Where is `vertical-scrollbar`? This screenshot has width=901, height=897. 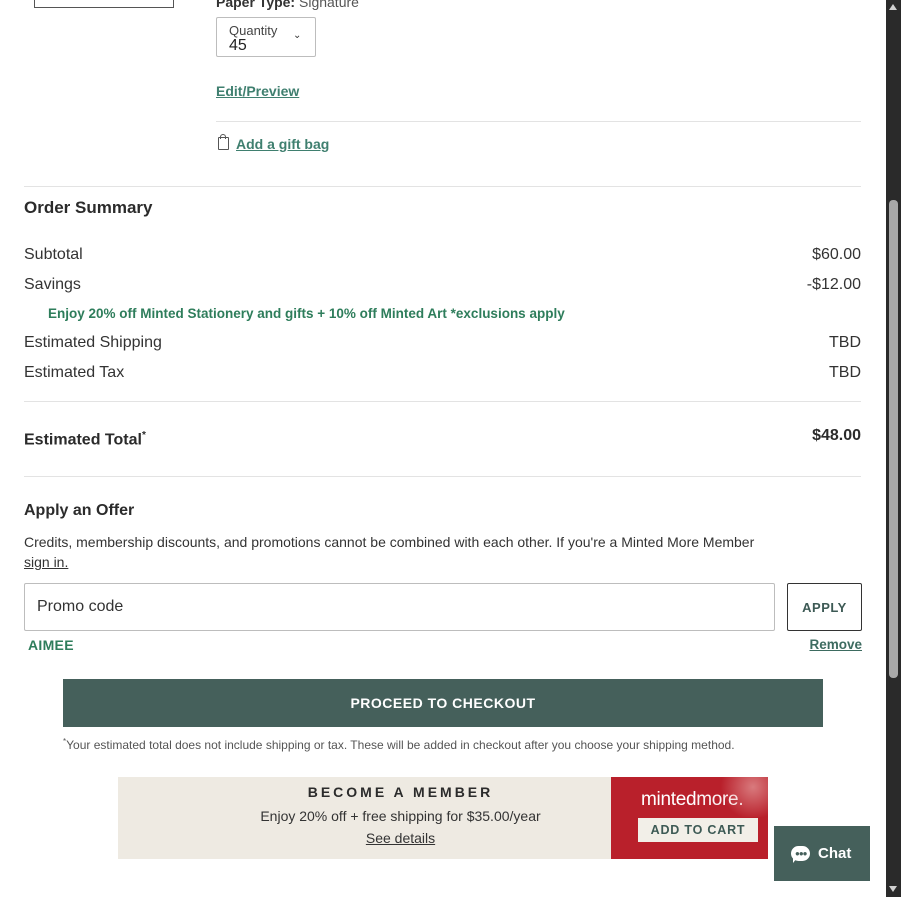
vertical-scrollbar is located at coordinates (893, 448).